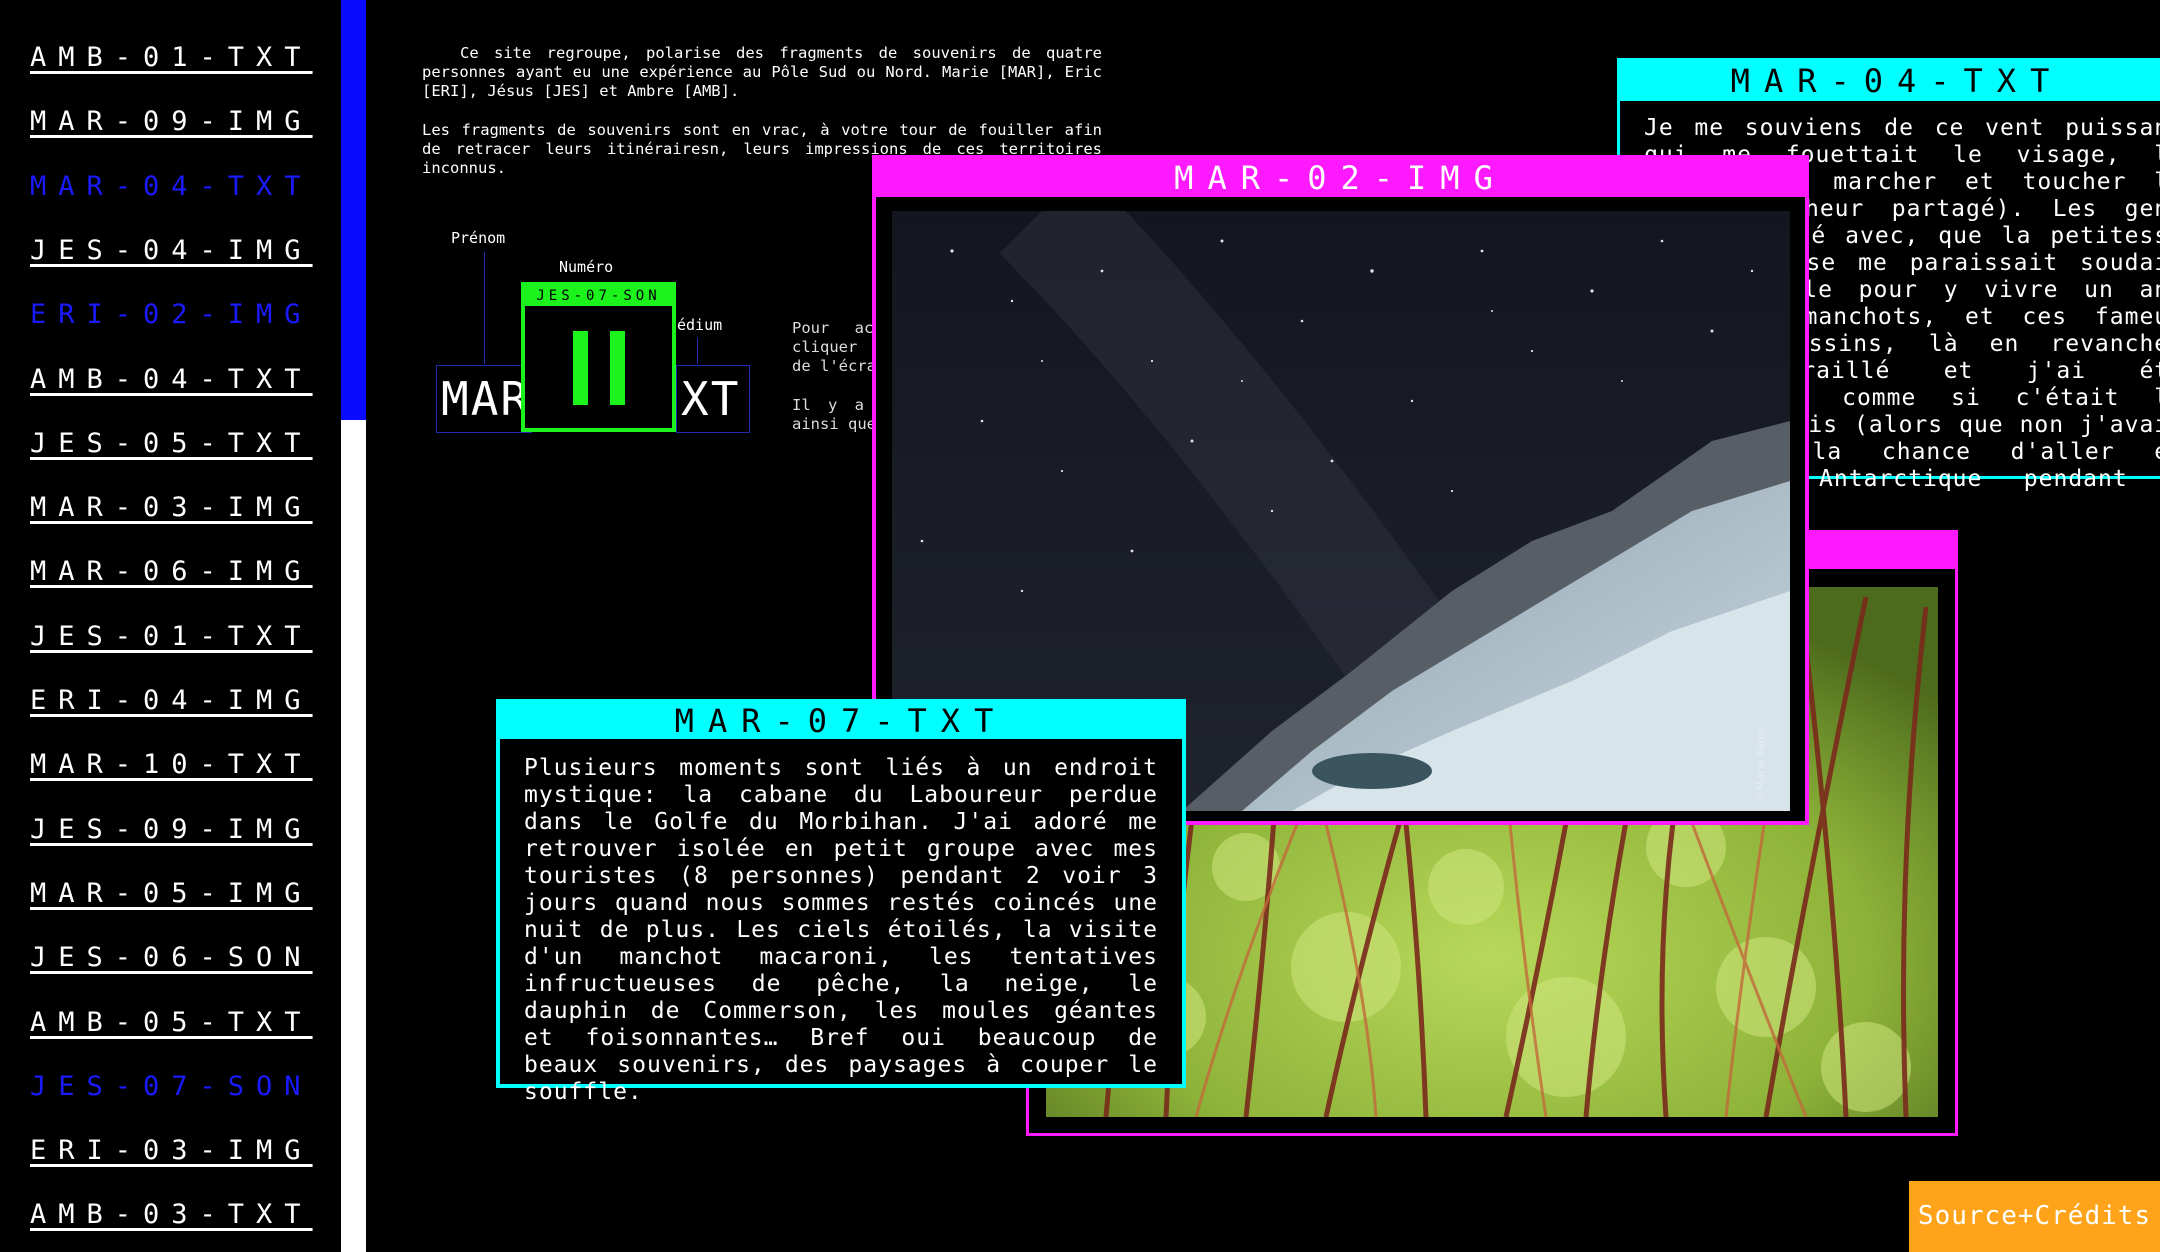 The width and height of the screenshot is (2160, 1252). Describe the element at coordinates (171, 443) in the screenshot. I see `sidebar-link-jes-05-txt: JES-05-TXT` at that location.